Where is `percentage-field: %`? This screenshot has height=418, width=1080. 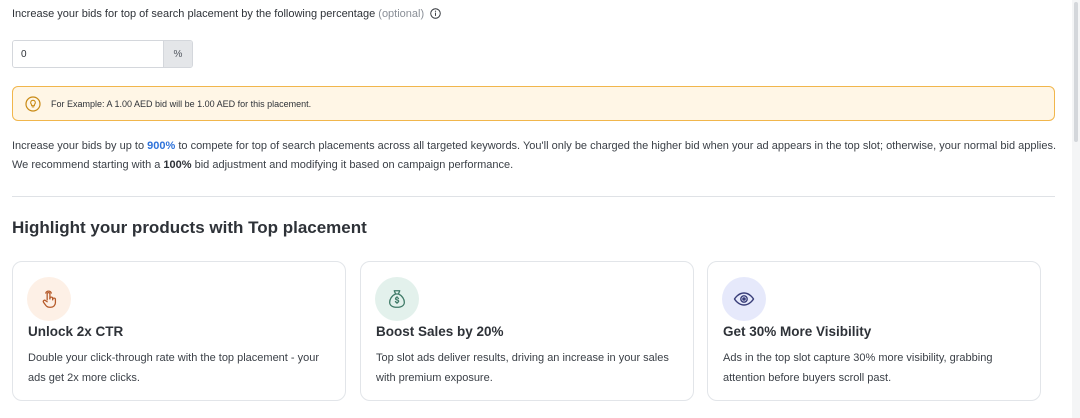 percentage-field: % is located at coordinates (102, 54).